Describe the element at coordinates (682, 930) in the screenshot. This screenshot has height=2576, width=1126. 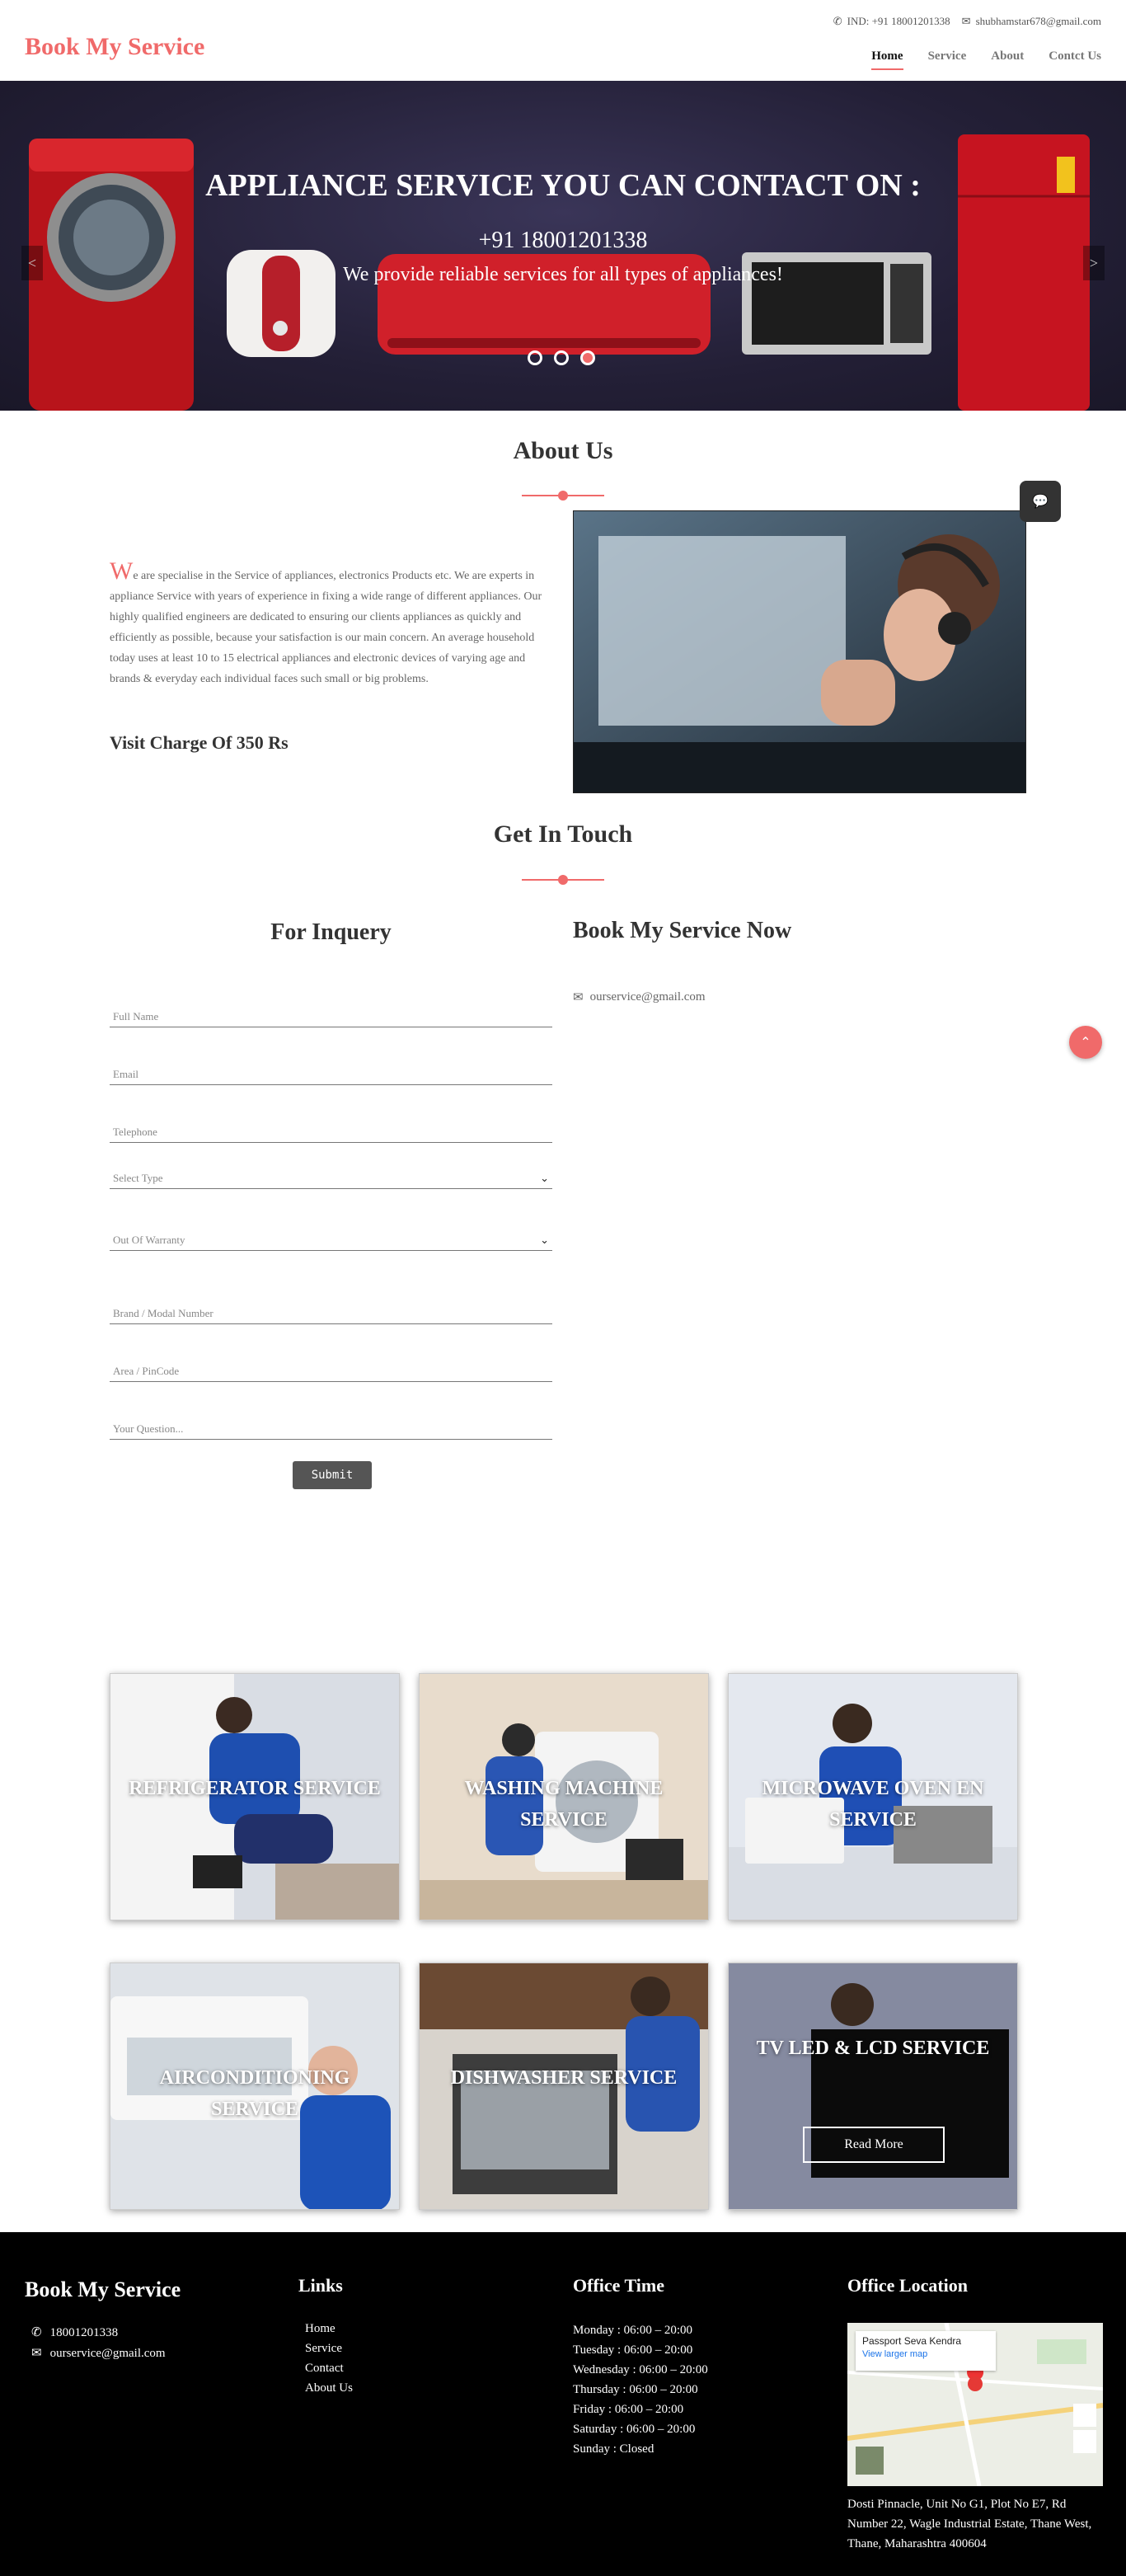
I see `book-service-title: Book My Service Now` at that location.